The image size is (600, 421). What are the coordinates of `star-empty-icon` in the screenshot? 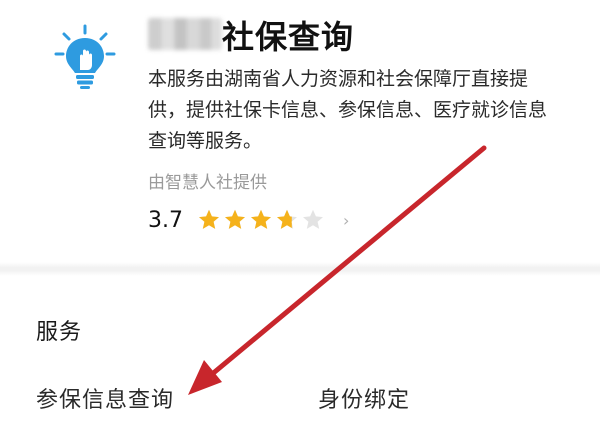 It's located at (313, 219).